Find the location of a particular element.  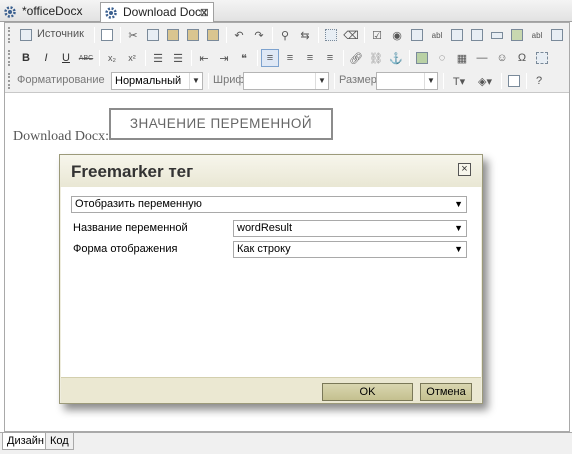

hidden-field-icon: abl is located at coordinates (537, 35).